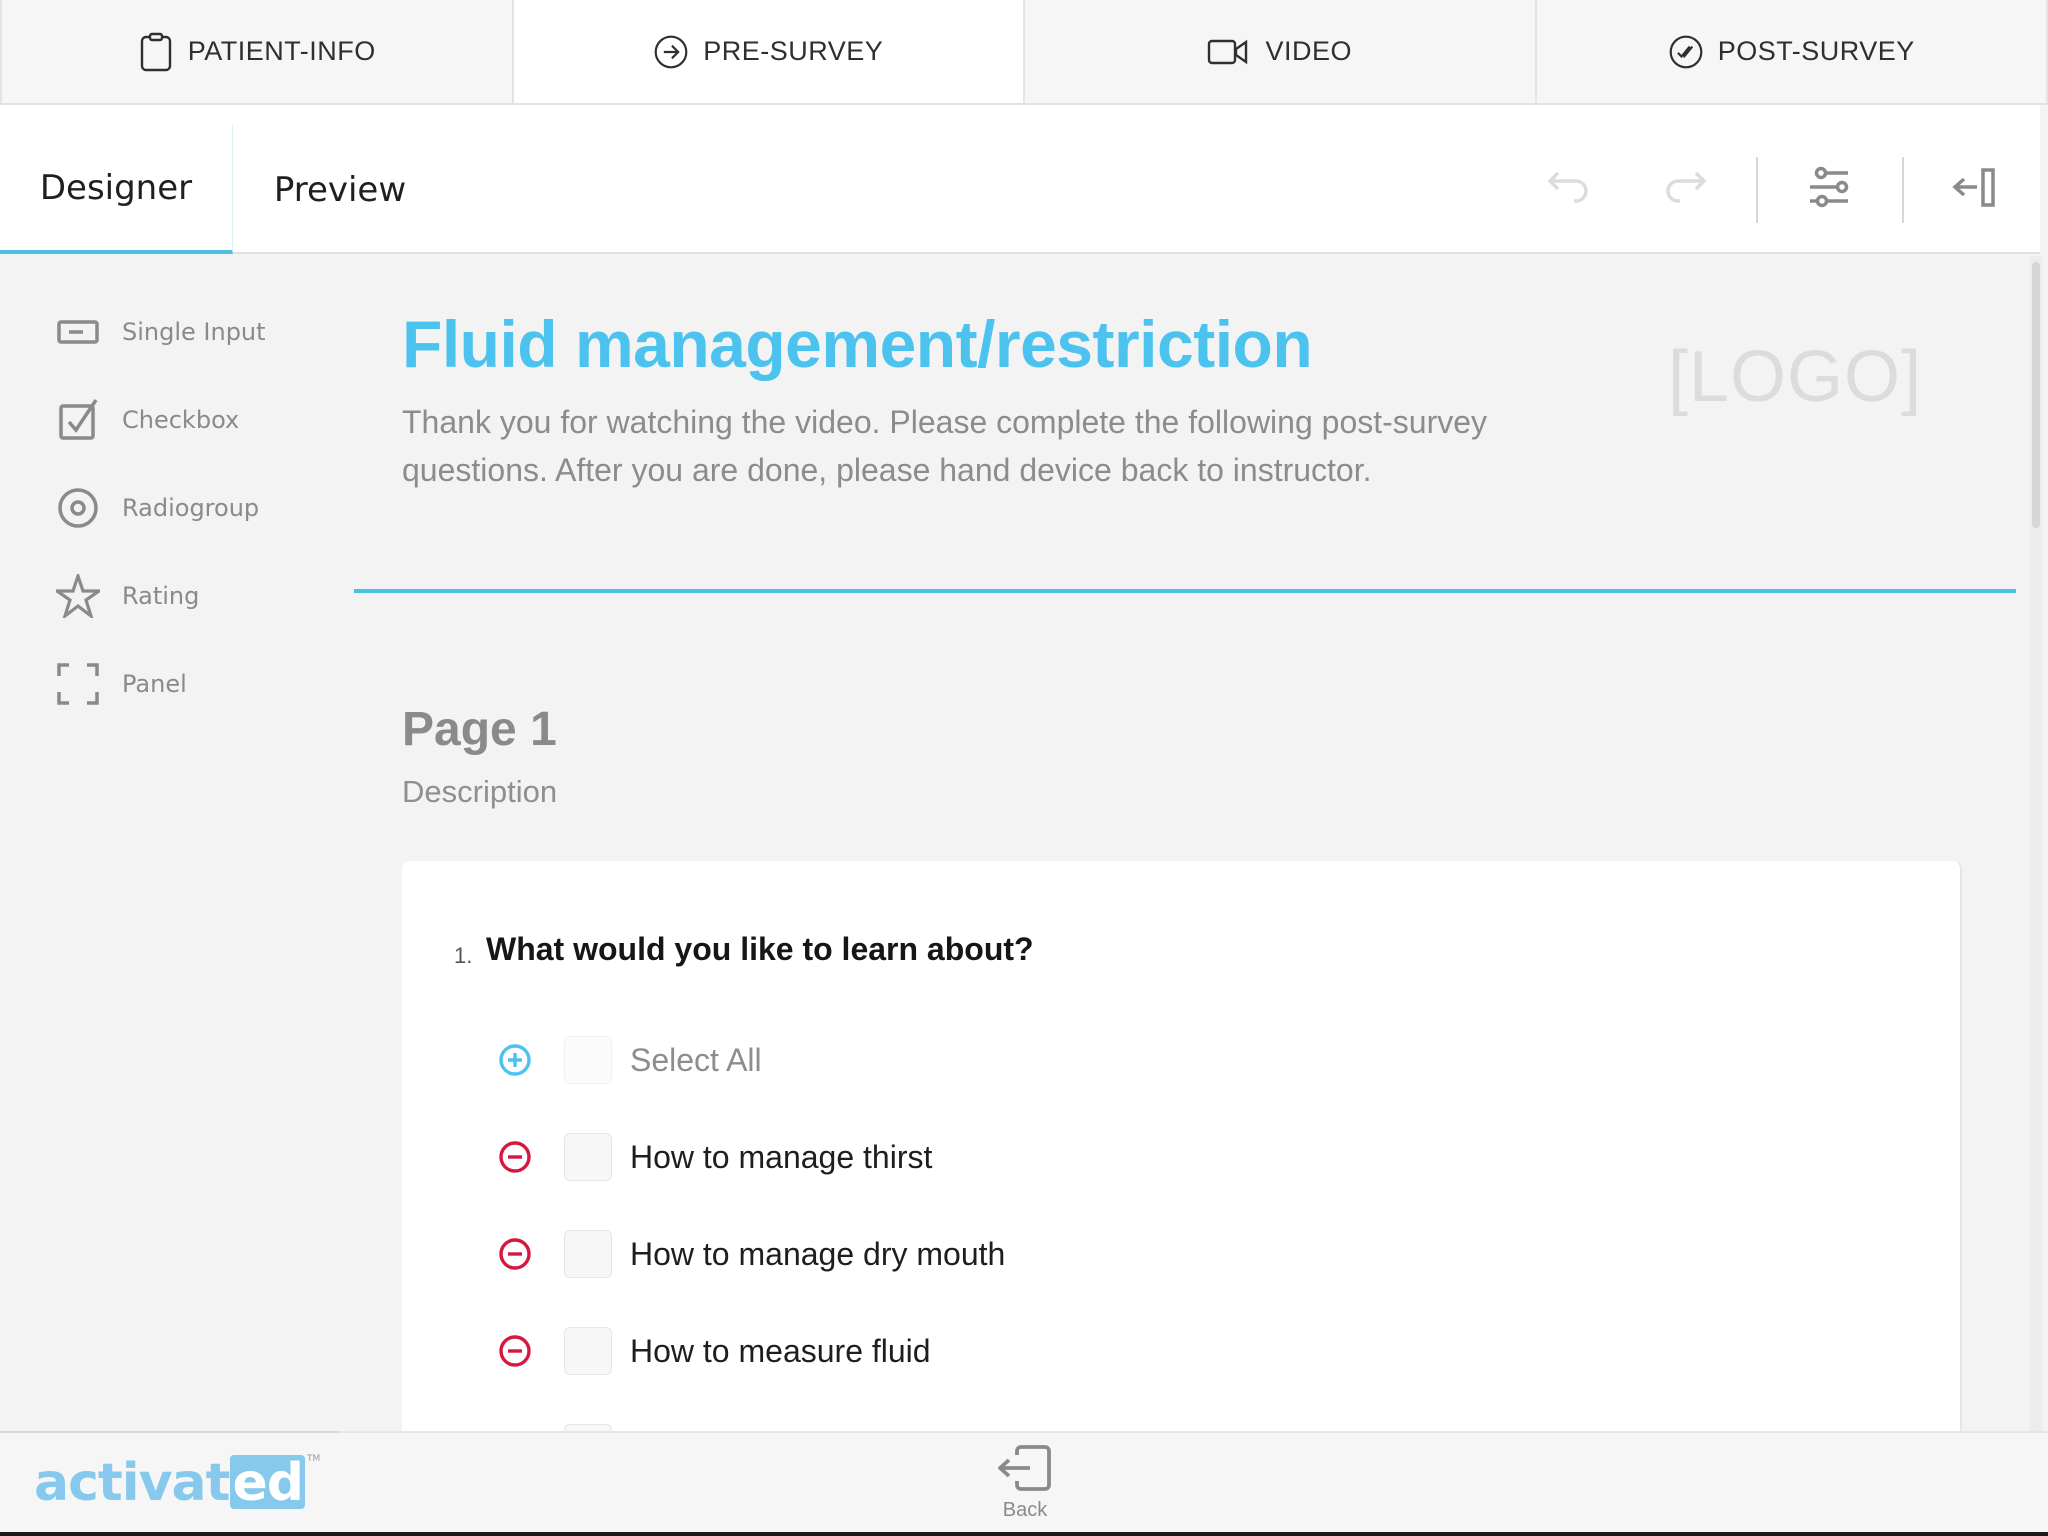 The width and height of the screenshot is (2048, 1536). I want to click on choice-item-partial, so click(564, 1427).